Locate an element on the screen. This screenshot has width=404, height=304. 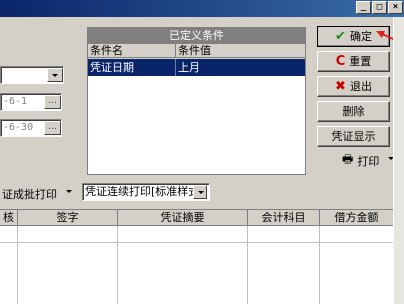
condition-combo is located at coordinates (32, 75).